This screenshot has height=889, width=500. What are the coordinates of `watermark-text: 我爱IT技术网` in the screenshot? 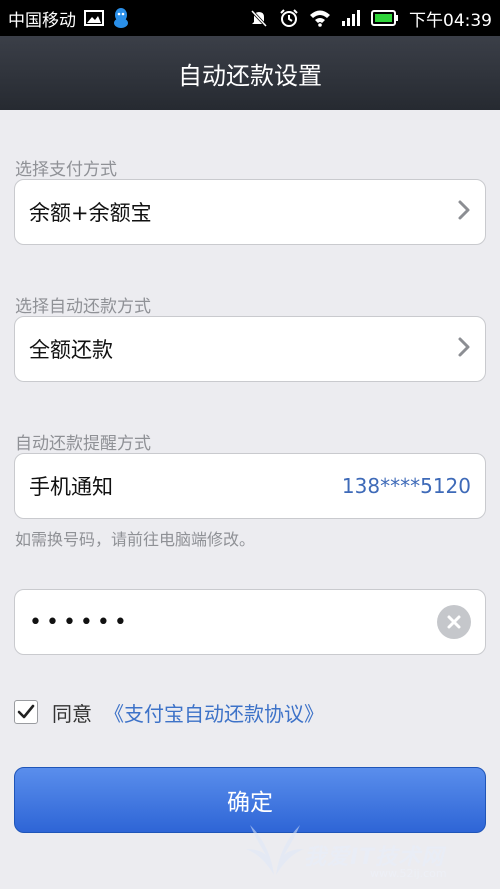 It's located at (374, 857).